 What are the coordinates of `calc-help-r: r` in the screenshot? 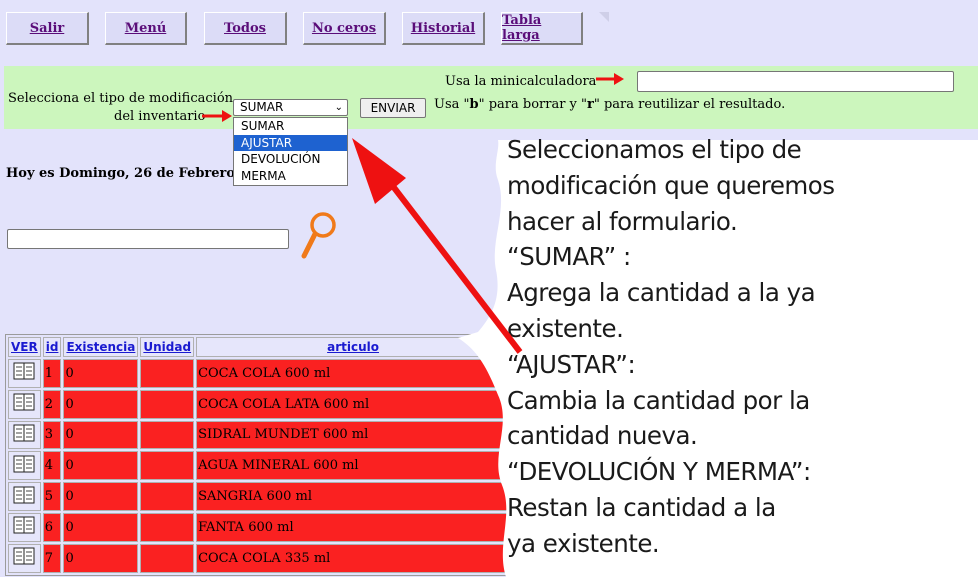 It's located at (590, 104).